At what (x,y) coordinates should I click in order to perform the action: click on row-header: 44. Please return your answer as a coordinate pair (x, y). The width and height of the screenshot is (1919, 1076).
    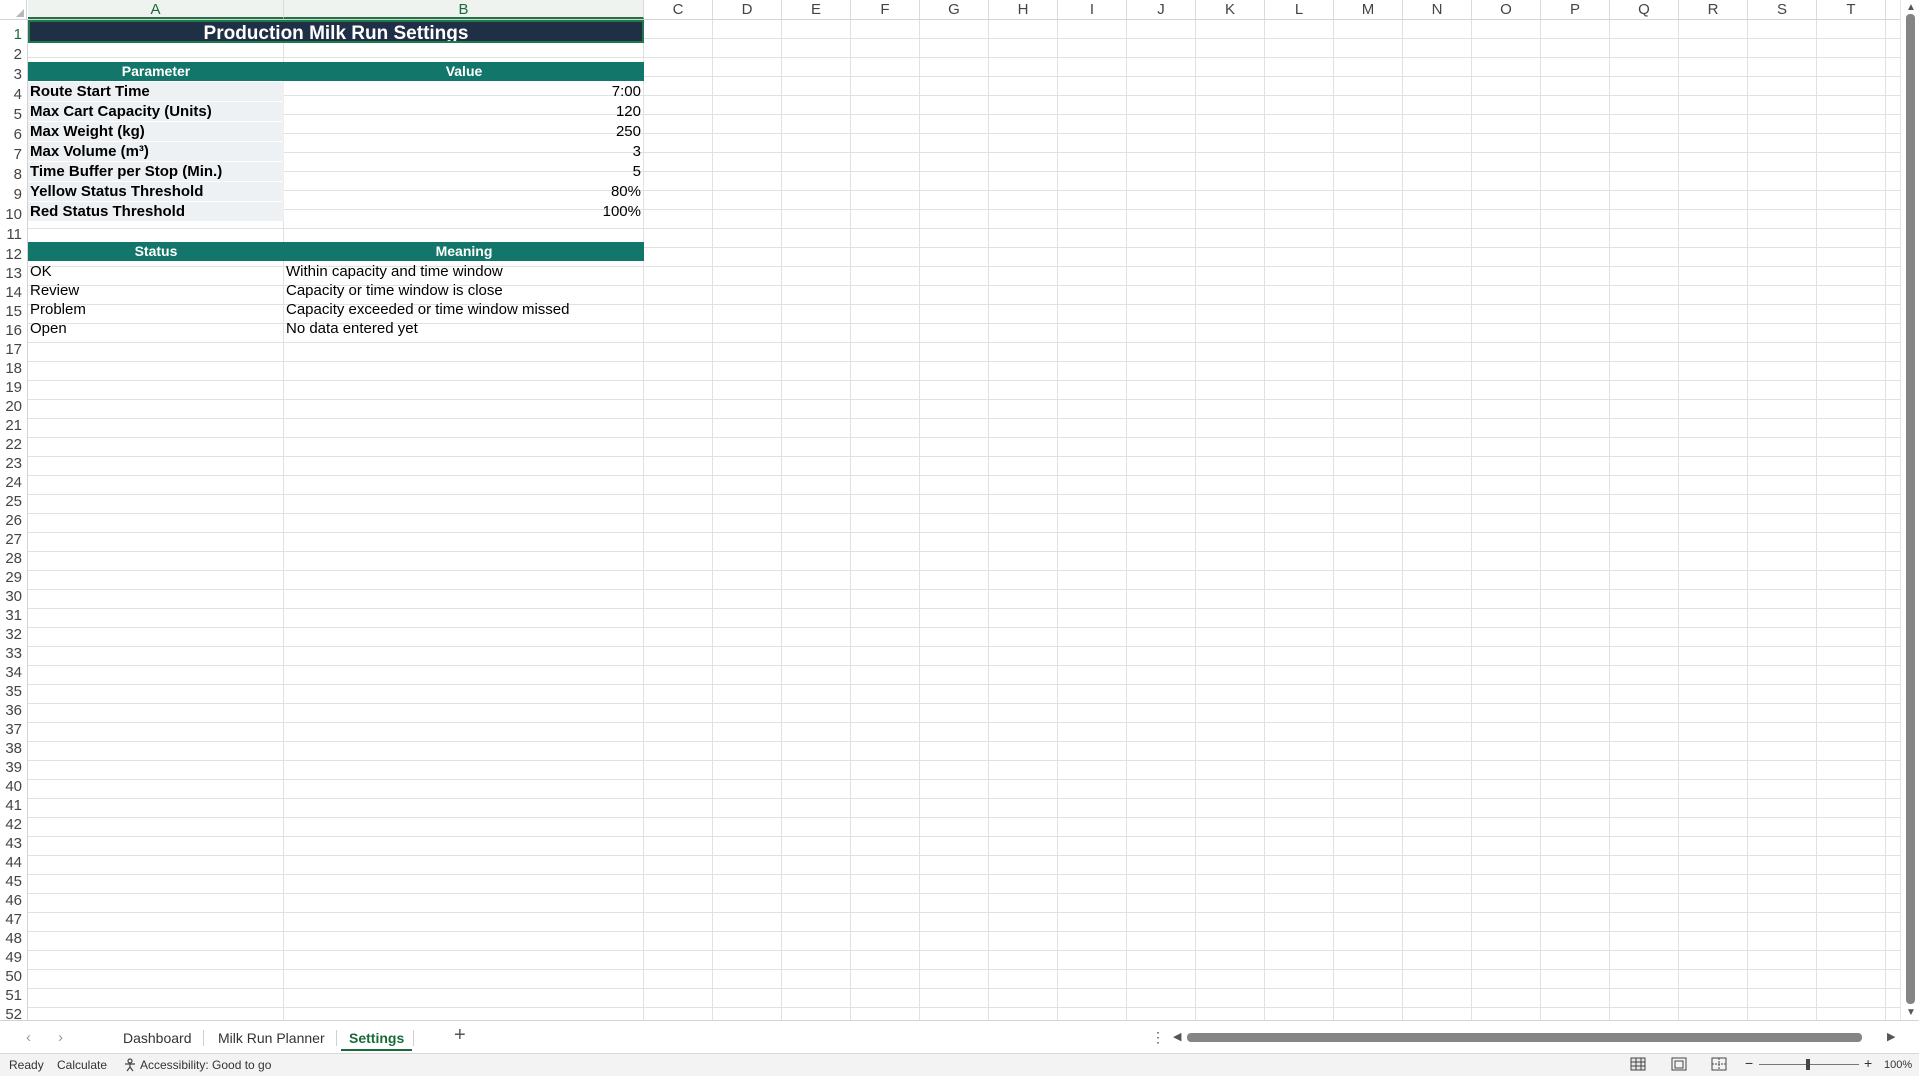
    Looking at the image, I should click on (13, 862).